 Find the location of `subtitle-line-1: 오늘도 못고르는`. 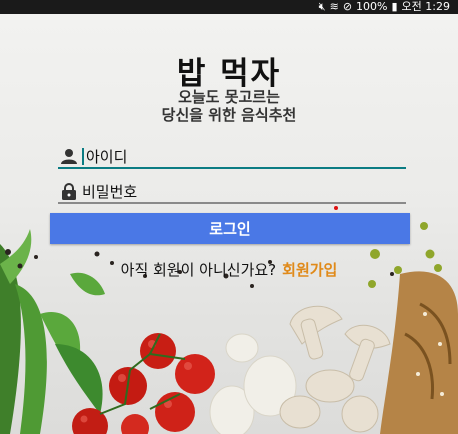

subtitle-line-1: 오늘도 못고르는 is located at coordinates (229, 97).